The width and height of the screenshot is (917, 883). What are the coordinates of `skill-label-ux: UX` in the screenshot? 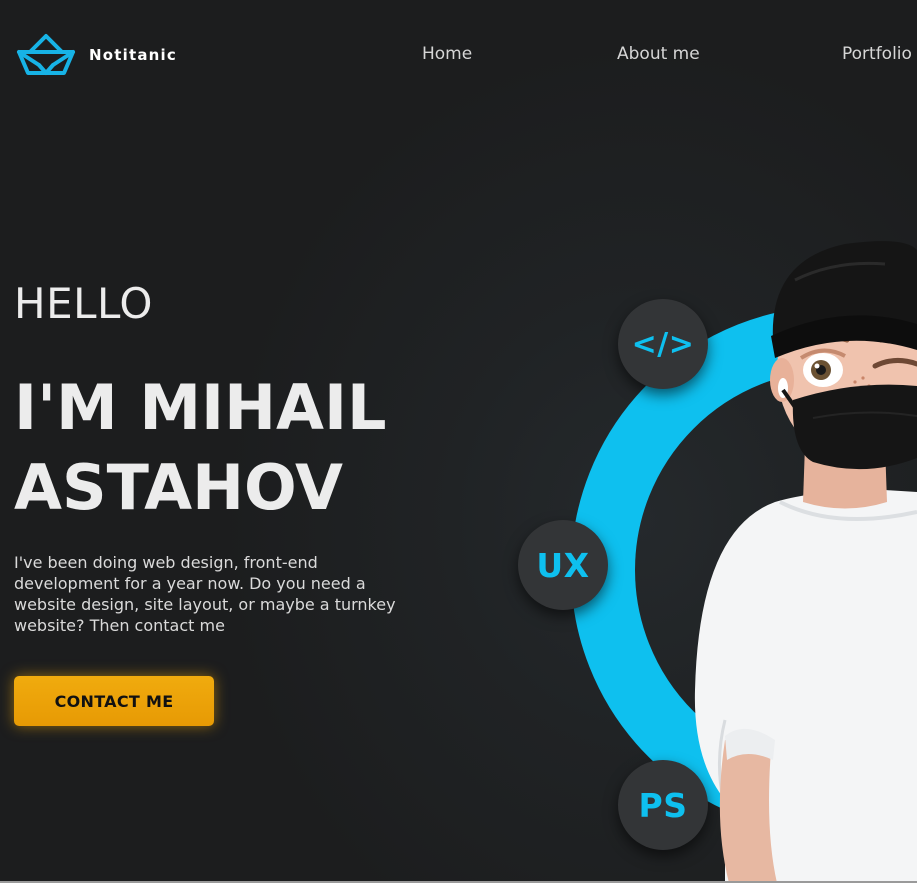 It's located at (563, 565).